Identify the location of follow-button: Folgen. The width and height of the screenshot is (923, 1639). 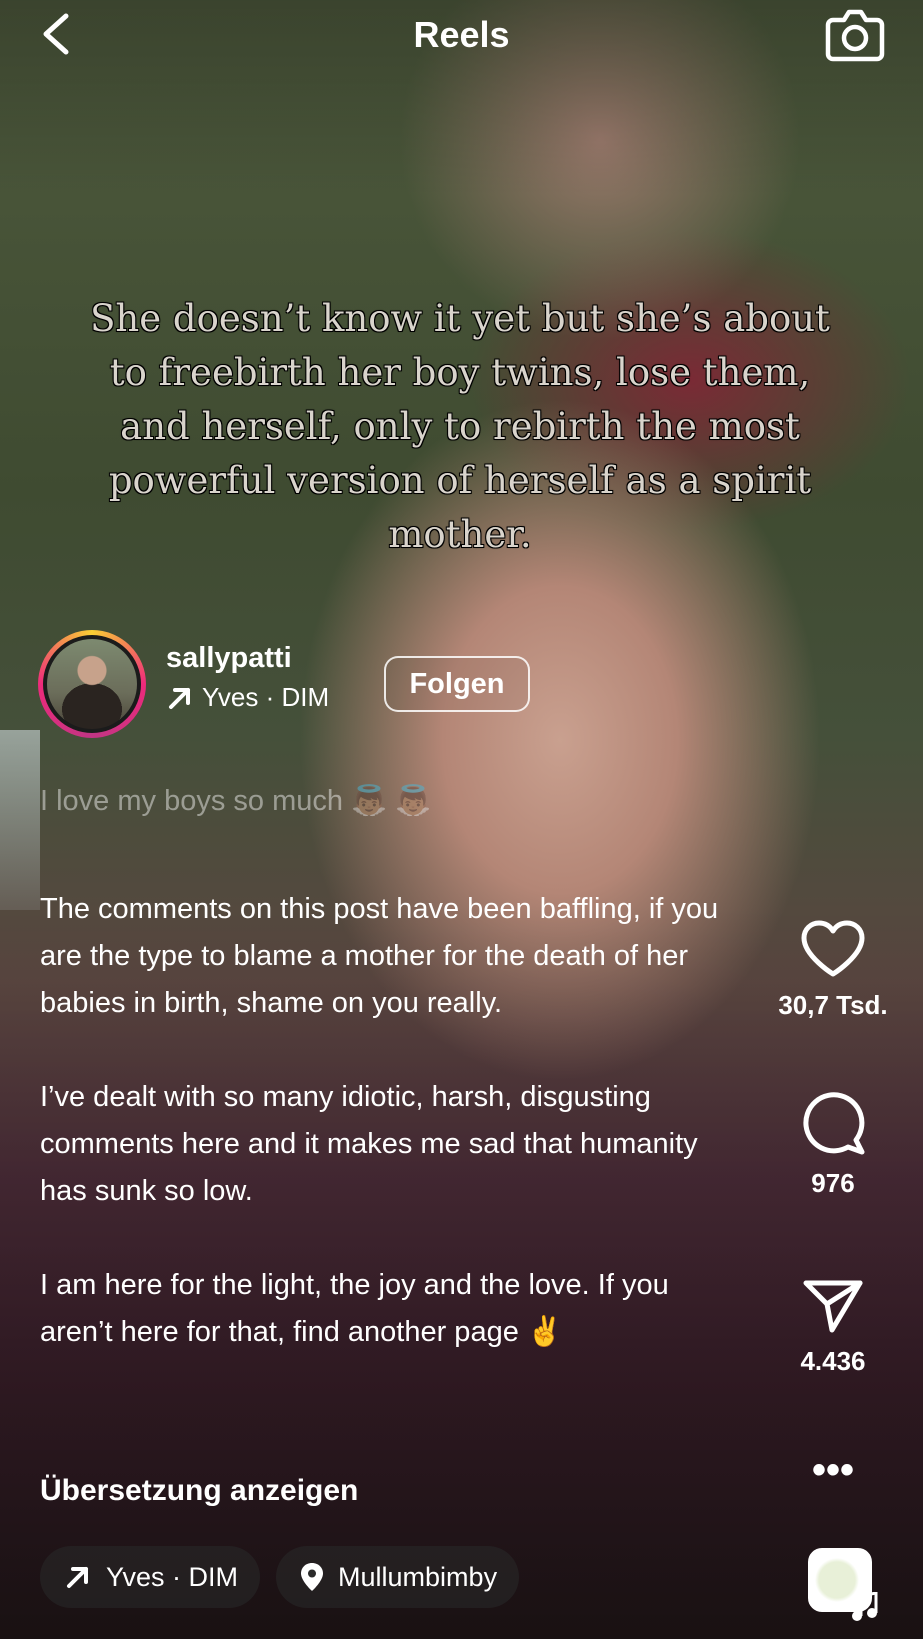
(457, 684).